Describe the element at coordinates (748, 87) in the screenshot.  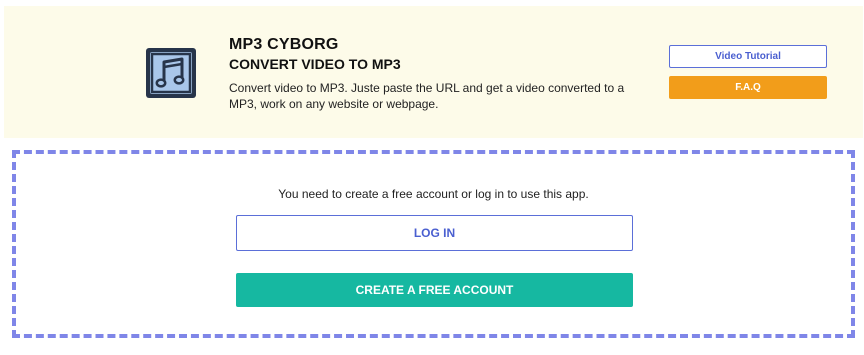
I see `faq-button: F.A.Q` at that location.